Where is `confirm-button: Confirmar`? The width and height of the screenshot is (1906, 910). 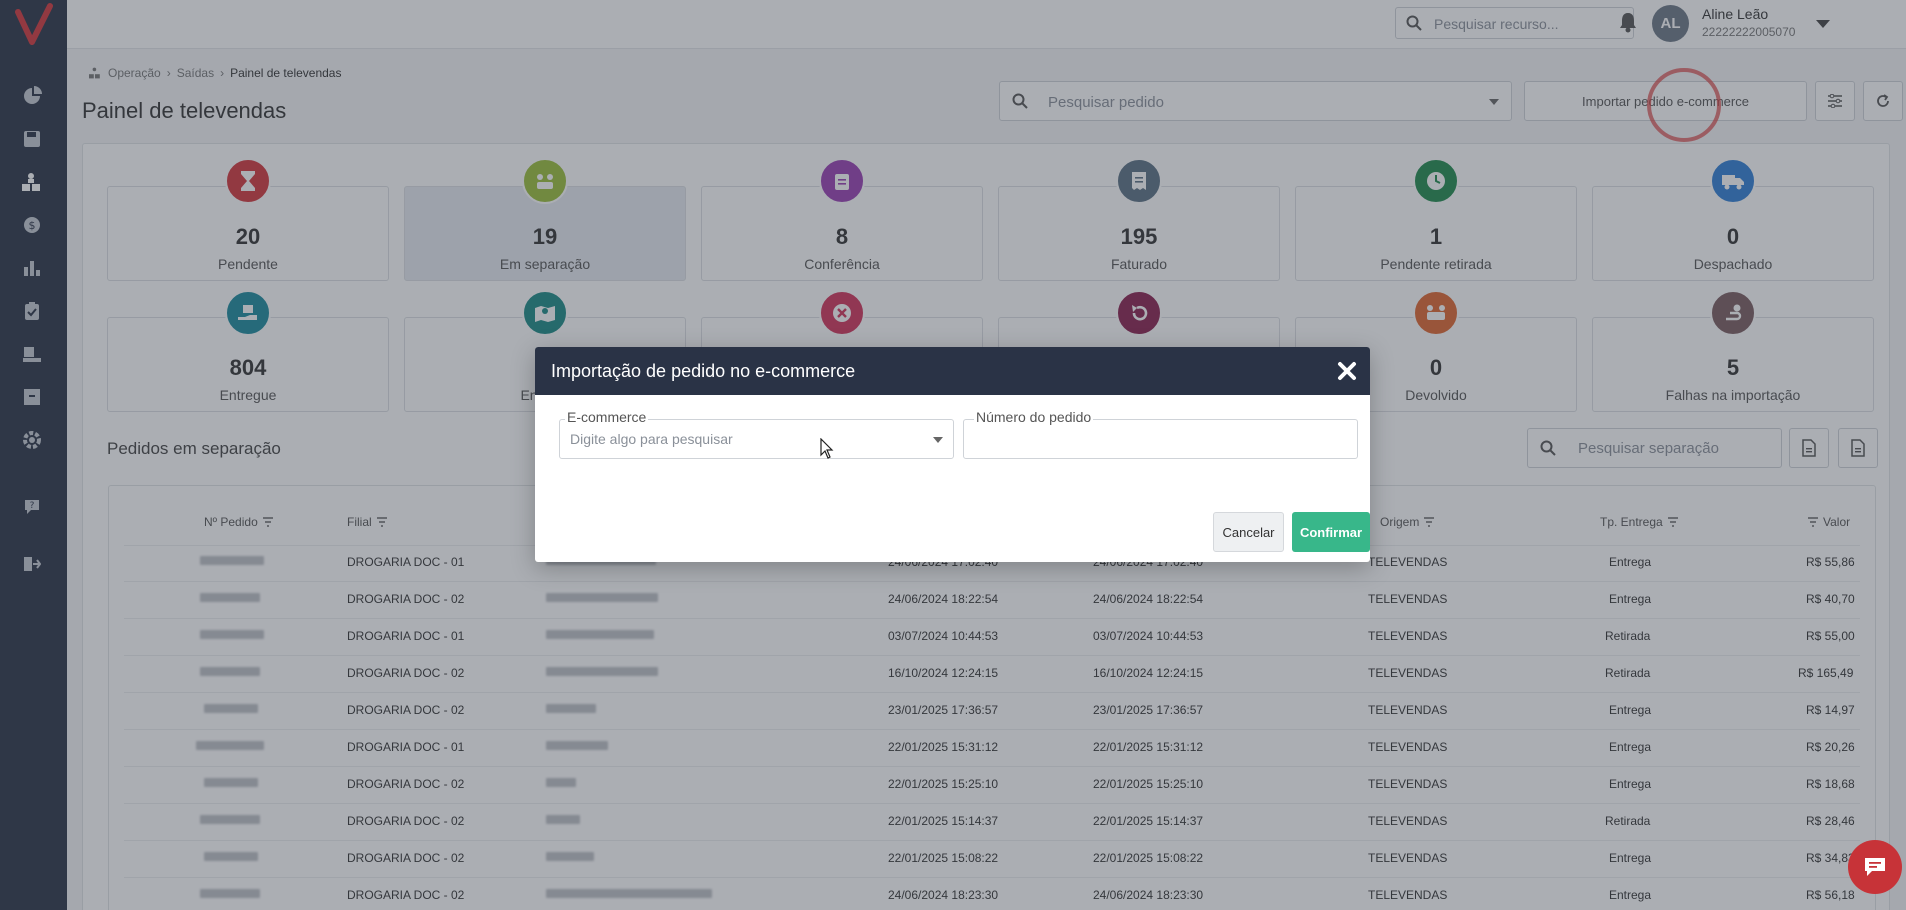
confirm-button: Confirmar is located at coordinates (1331, 532).